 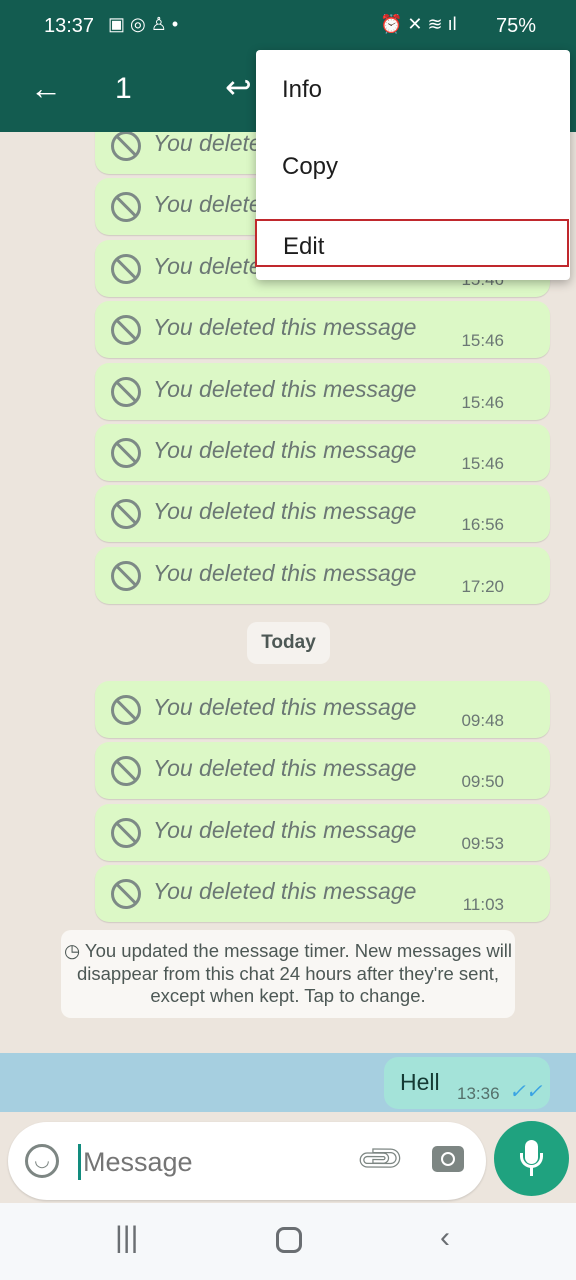 I want to click on menu-item-edit: Edit, so click(x=412, y=243).